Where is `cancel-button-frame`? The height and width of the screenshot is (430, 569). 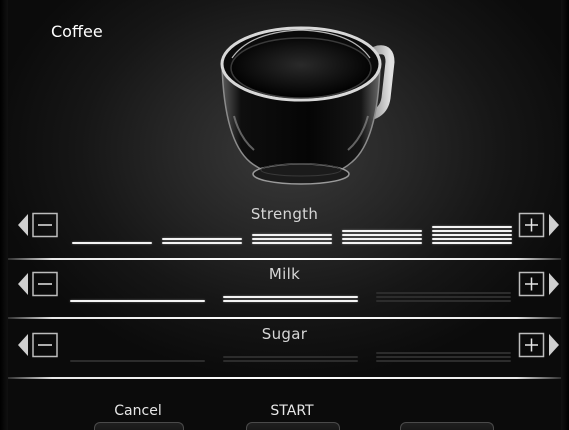
cancel-button-frame is located at coordinates (139, 426).